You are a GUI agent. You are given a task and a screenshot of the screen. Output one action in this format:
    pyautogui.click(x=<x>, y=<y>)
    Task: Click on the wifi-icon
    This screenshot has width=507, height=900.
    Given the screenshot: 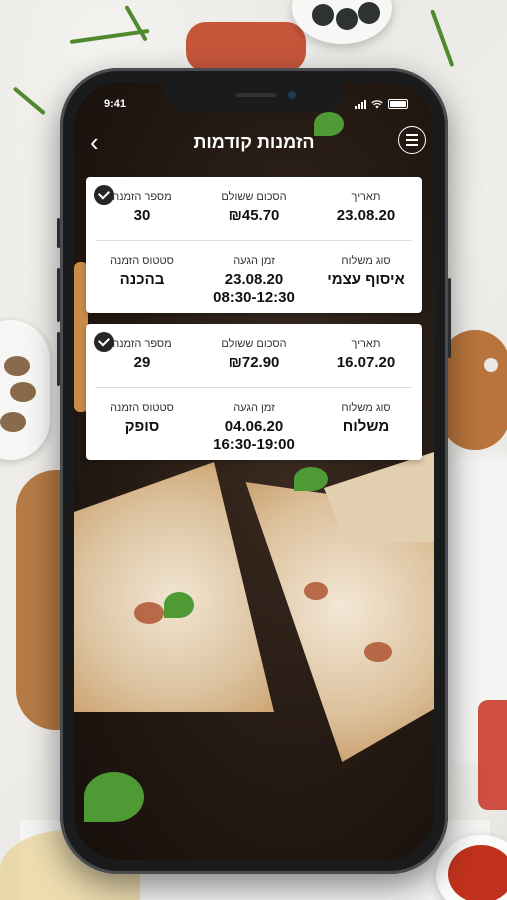 What is the action you would take?
    pyautogui.click(x=377, y=103)
    